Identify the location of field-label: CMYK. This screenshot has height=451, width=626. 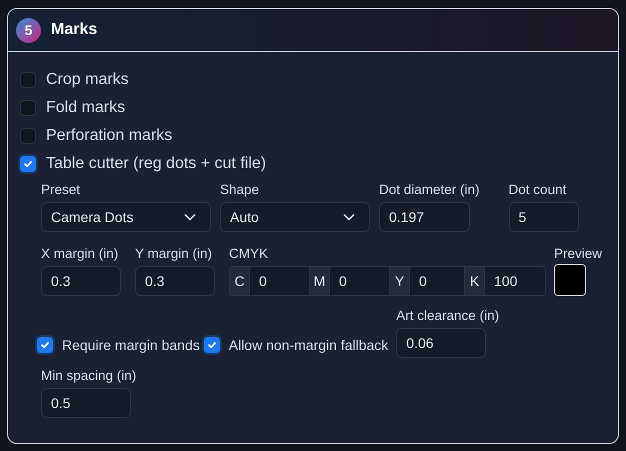
(248, 254).